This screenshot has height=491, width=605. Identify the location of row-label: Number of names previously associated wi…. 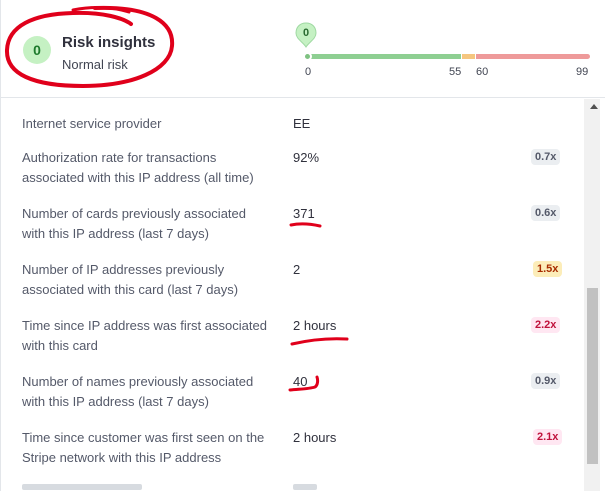
(138, 391).